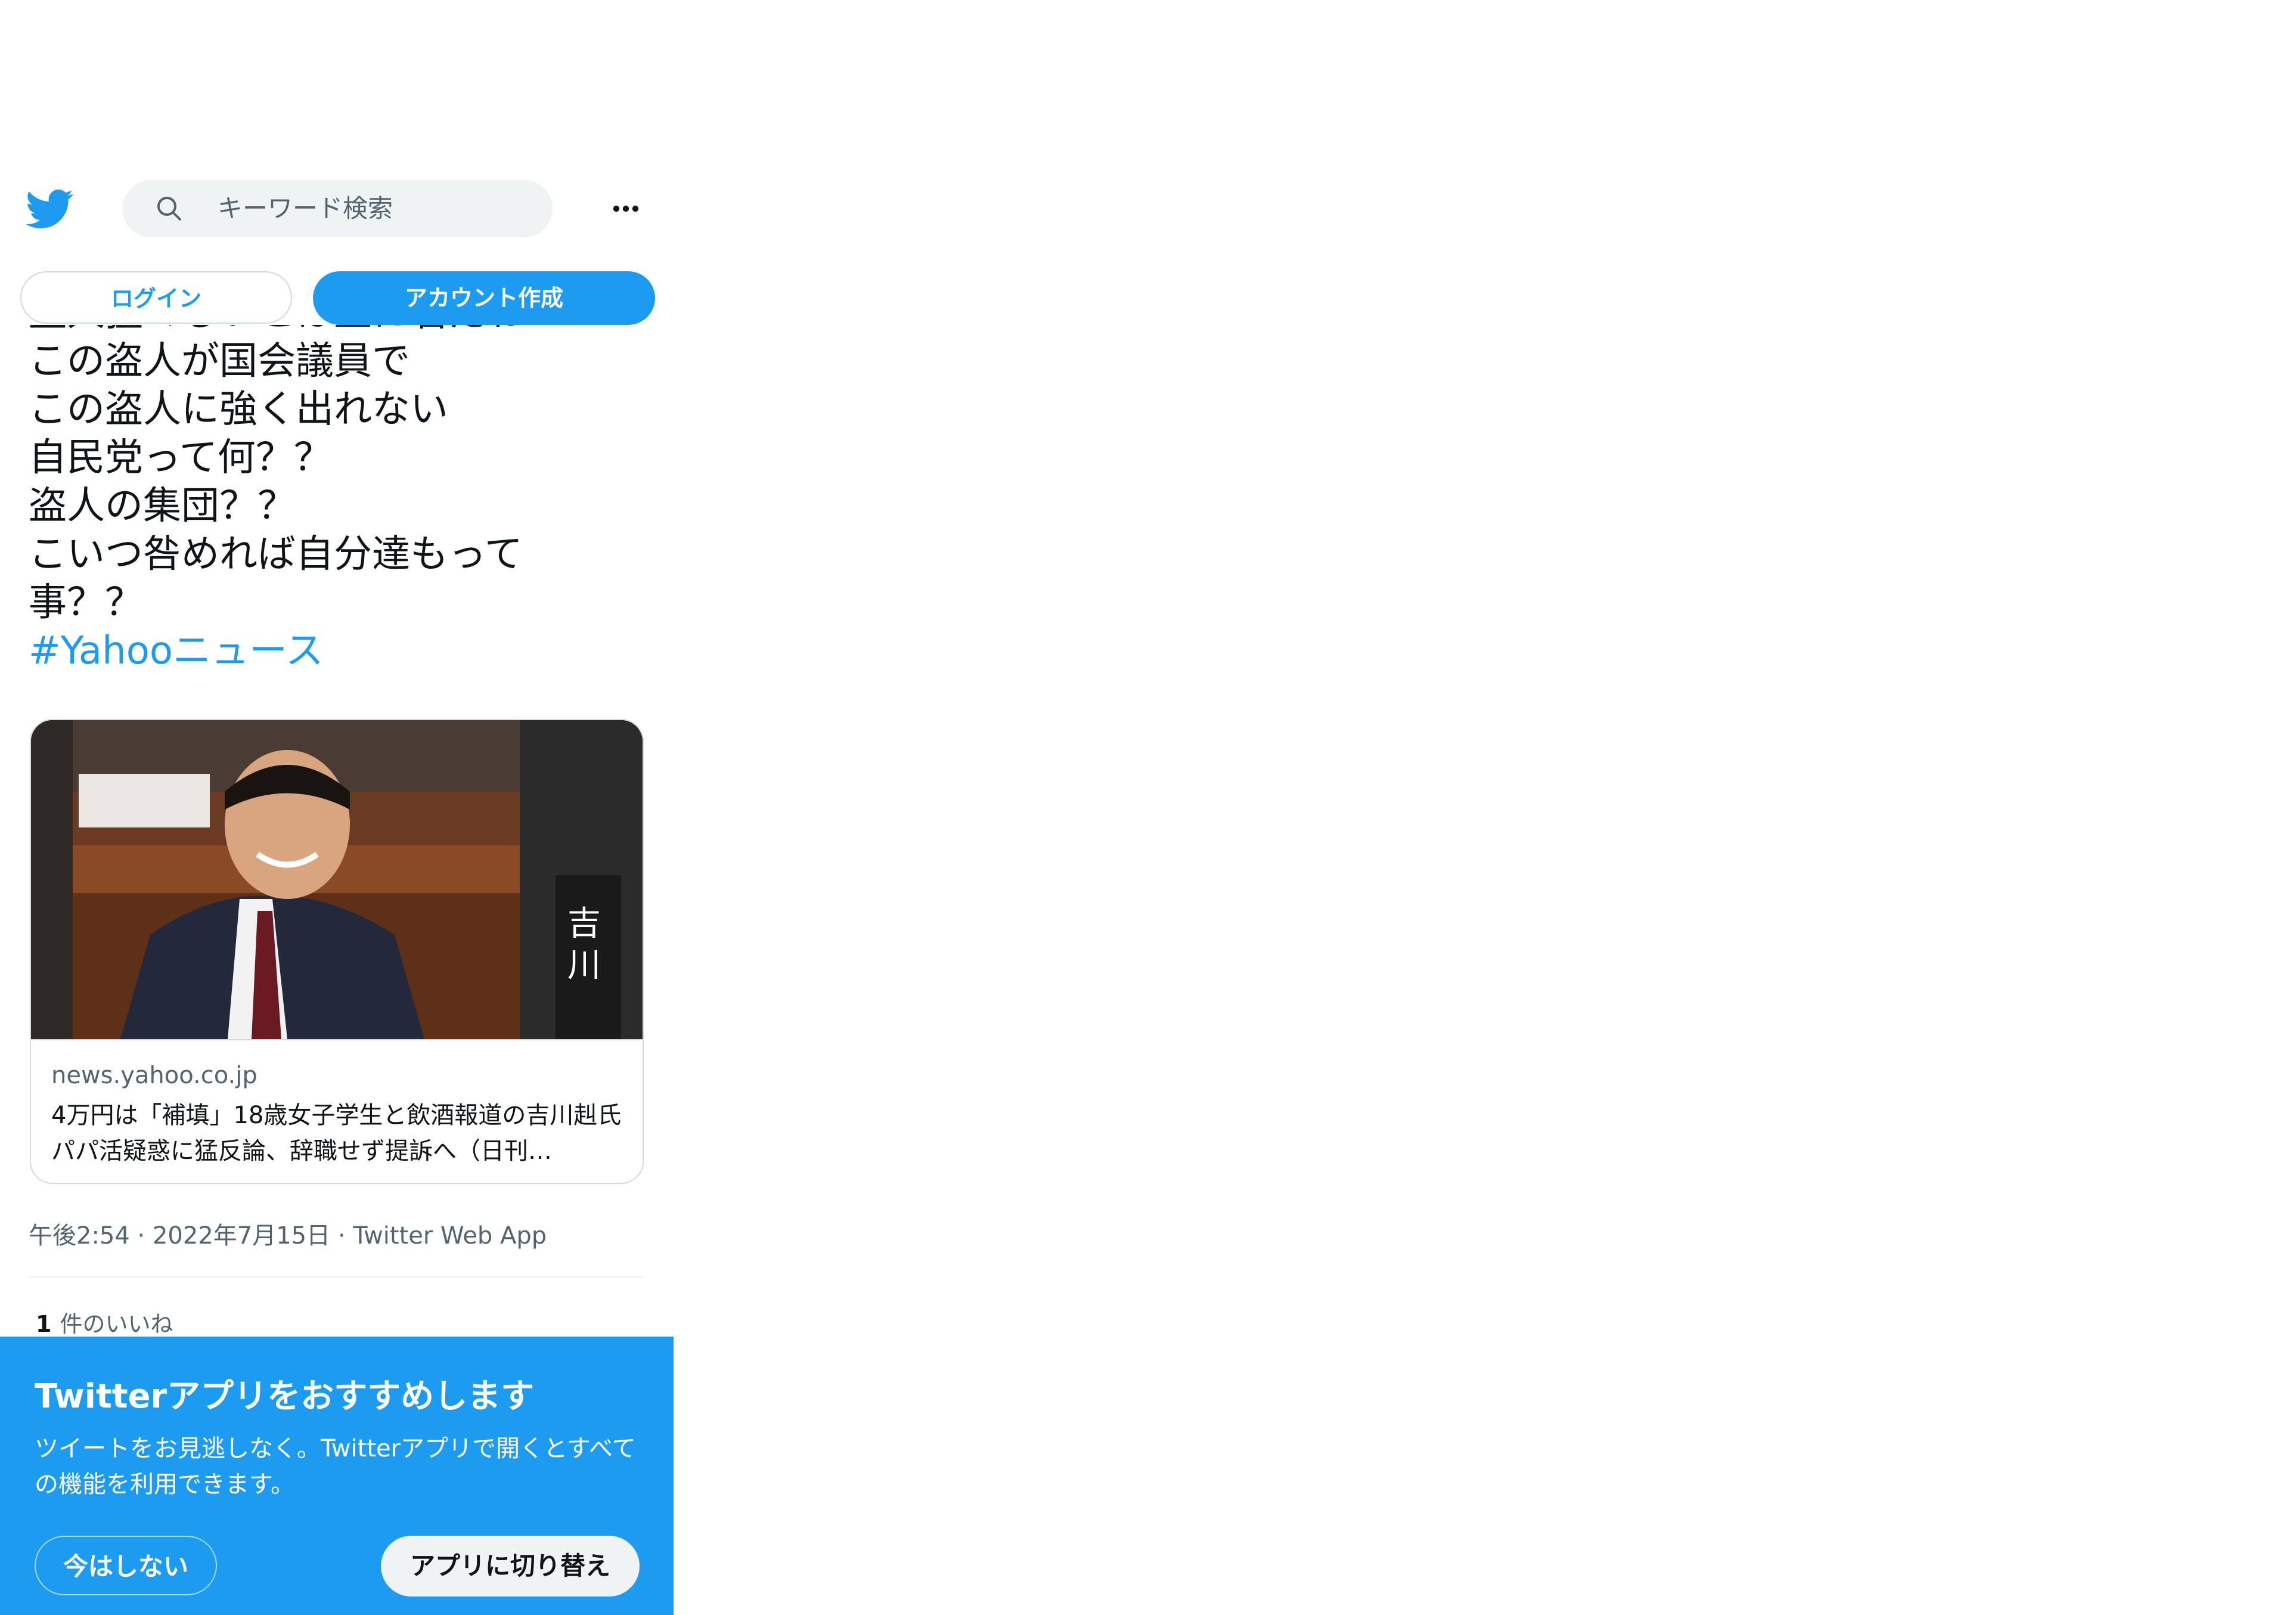  Describe the element at coordinates (285, 1396) in the screenshot. I see `banner-title: Twitterアプリをおすすめします` at that location.